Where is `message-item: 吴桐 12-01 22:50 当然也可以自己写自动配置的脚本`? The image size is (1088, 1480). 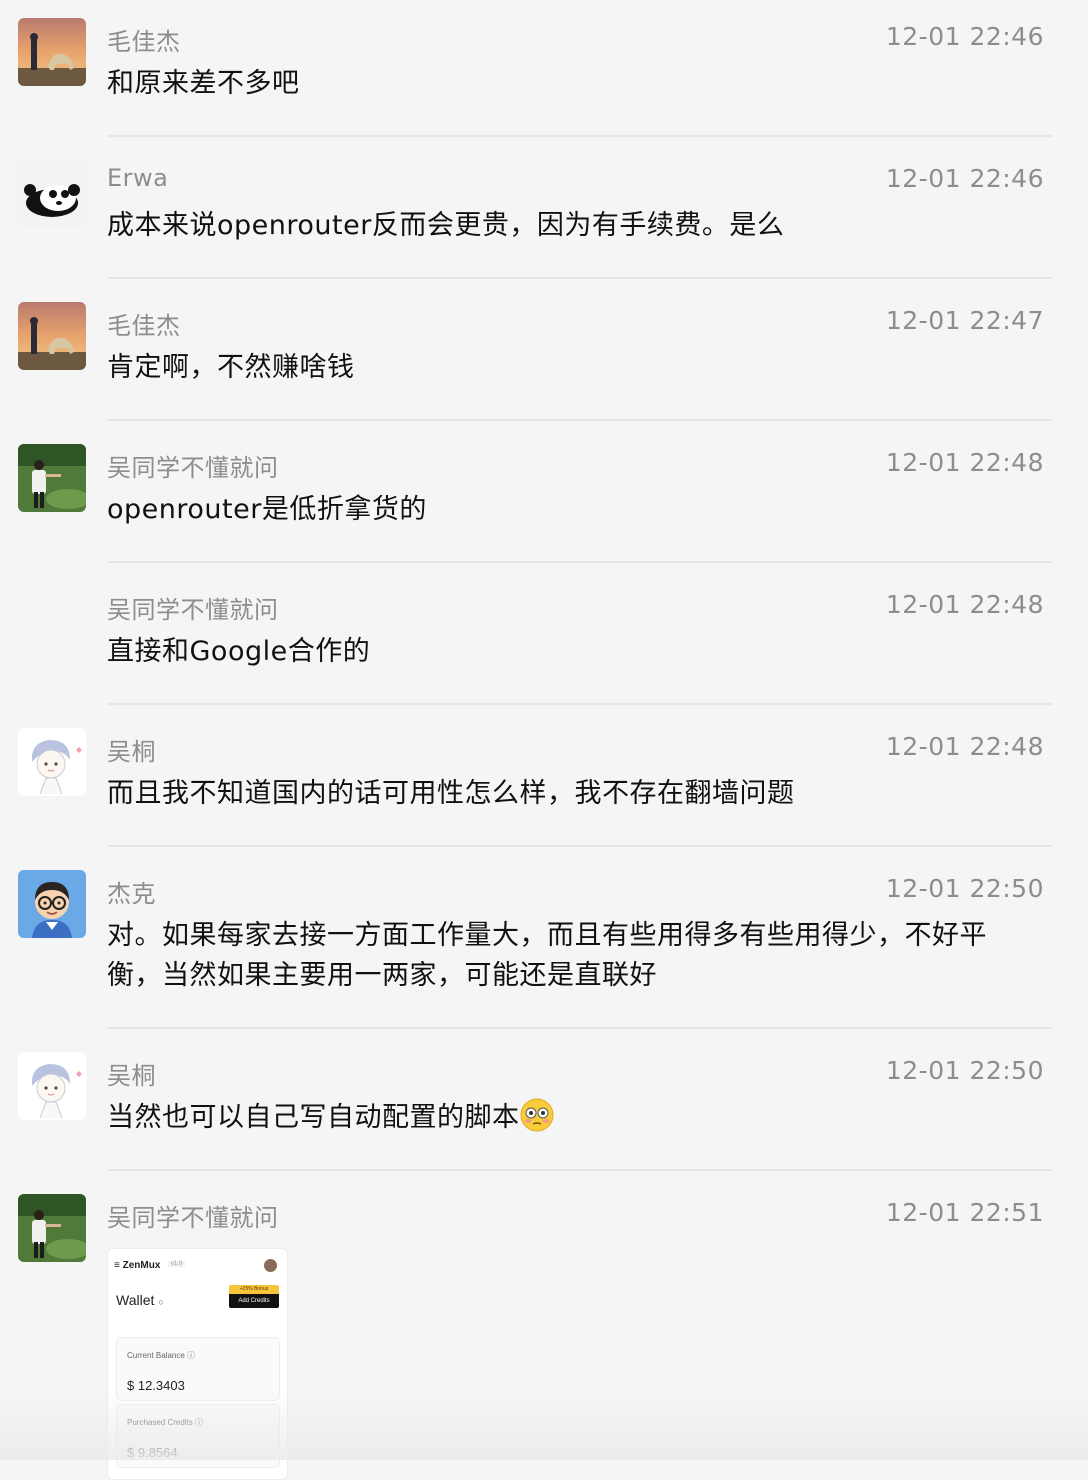
message-item: 吴桐 12-01 22:50 当然也可以自己写自动配置的脚本 is located at coordinates (544, 1102).